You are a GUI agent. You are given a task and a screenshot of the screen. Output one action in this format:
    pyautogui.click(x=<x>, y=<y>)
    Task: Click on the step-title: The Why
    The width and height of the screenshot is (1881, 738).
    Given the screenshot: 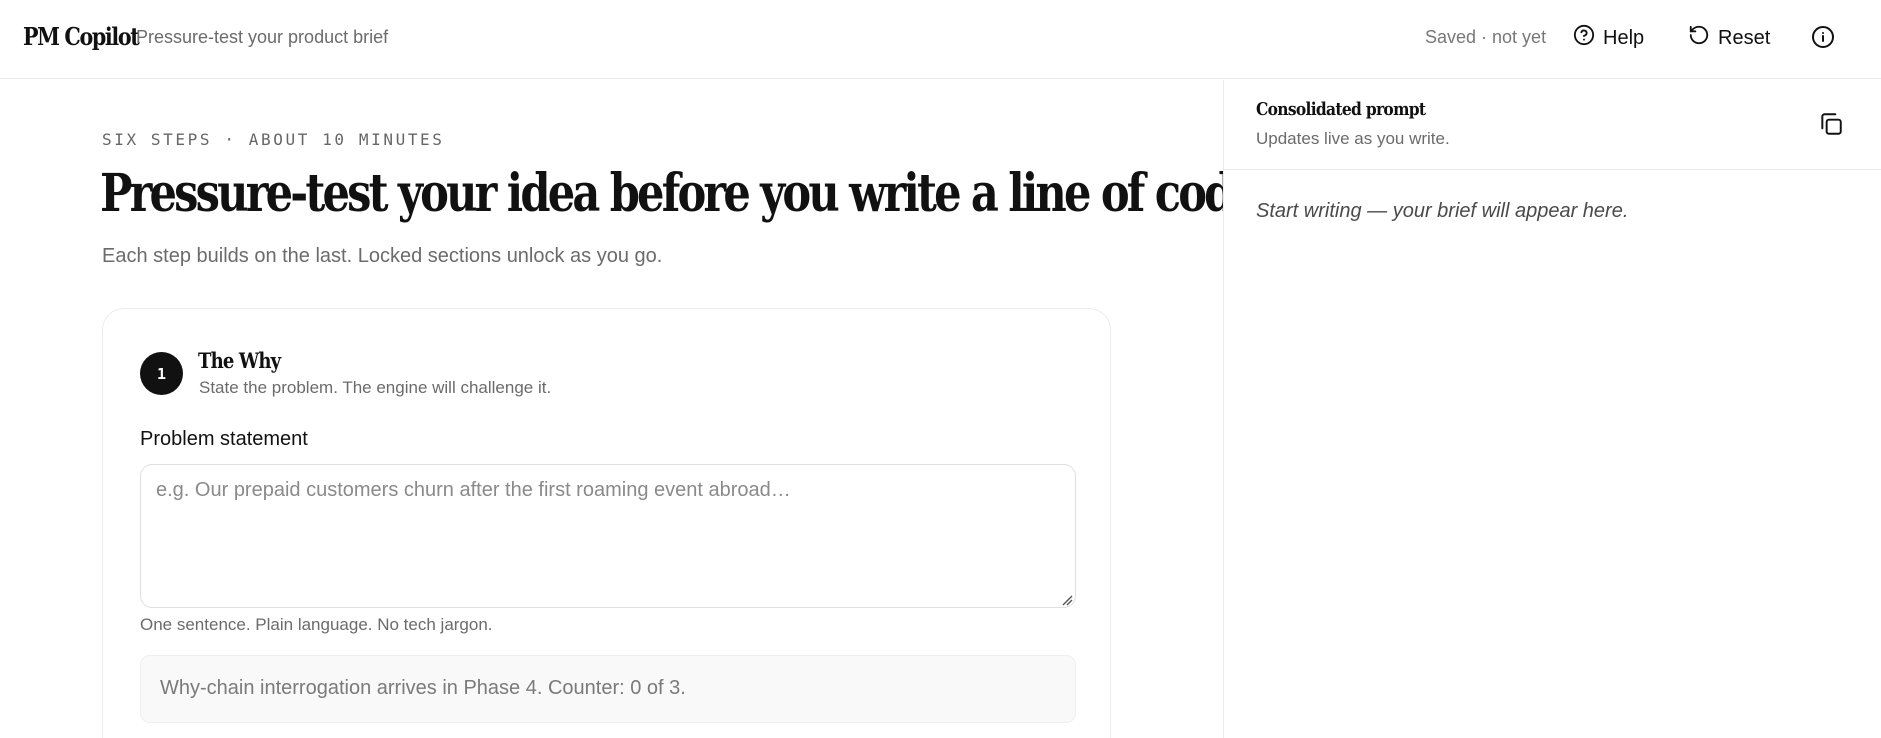 What is the action you would take?
    pyautogui.click(x=239, y=360)
    